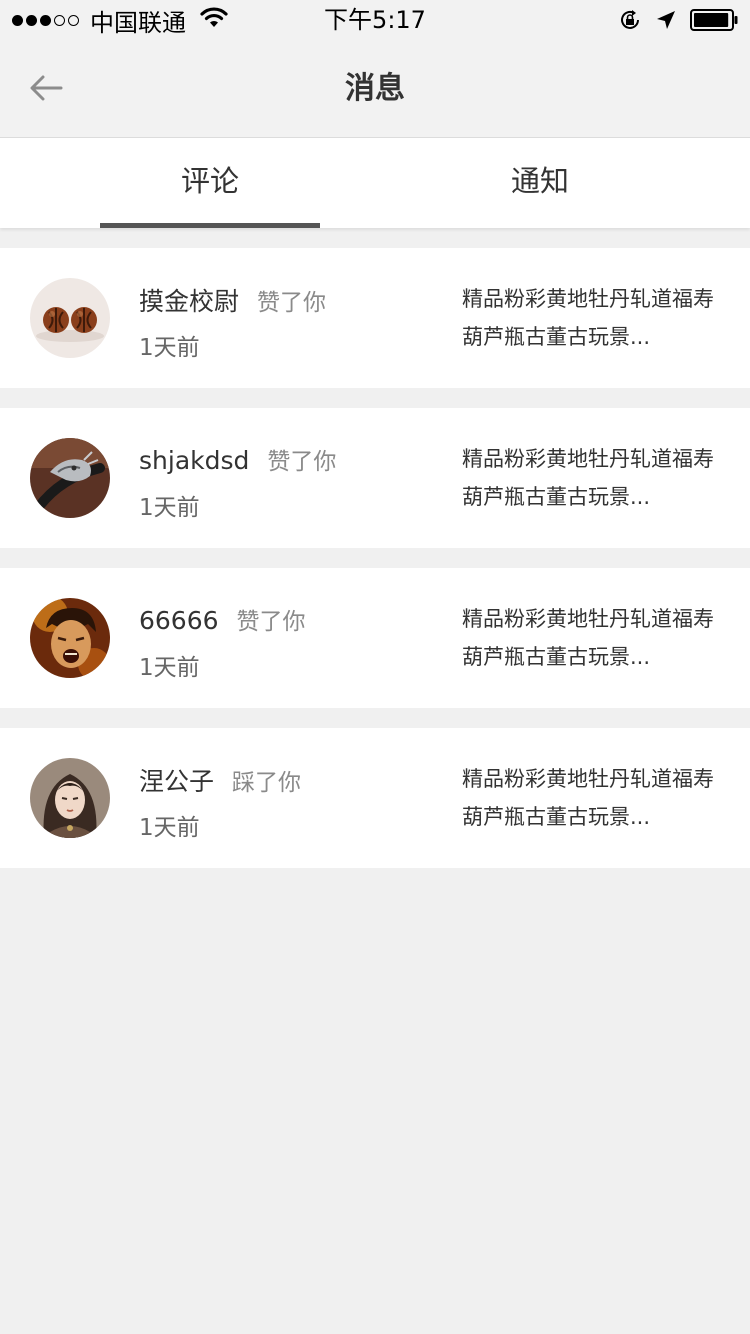  I want to click on back-button, so click(46, 88).